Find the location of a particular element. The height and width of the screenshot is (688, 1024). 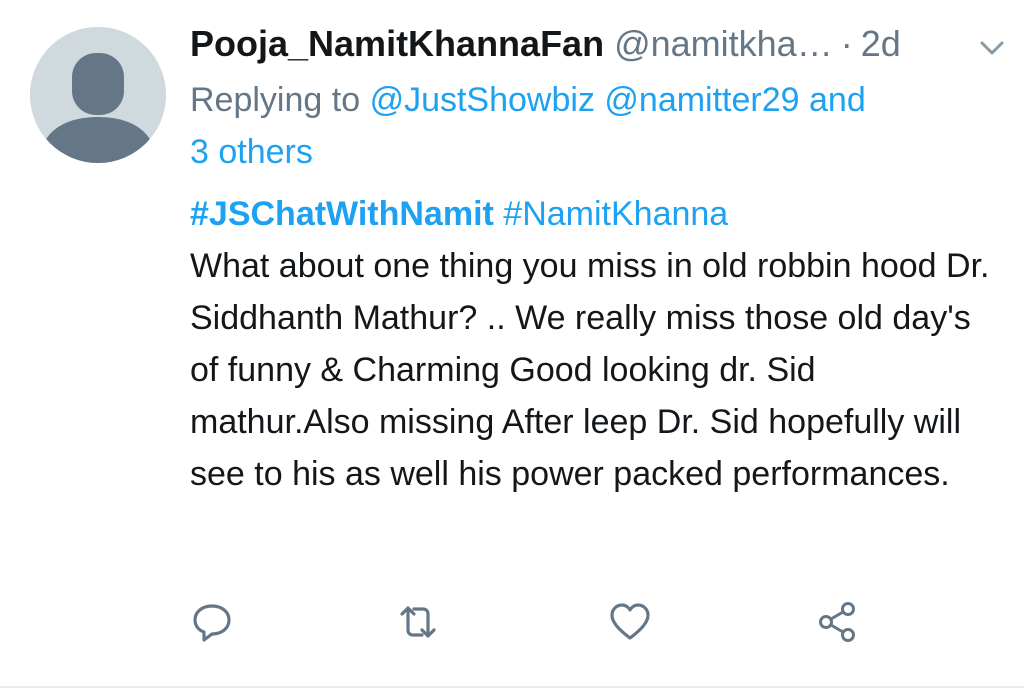

share-button is located at coordinates (838, 622).